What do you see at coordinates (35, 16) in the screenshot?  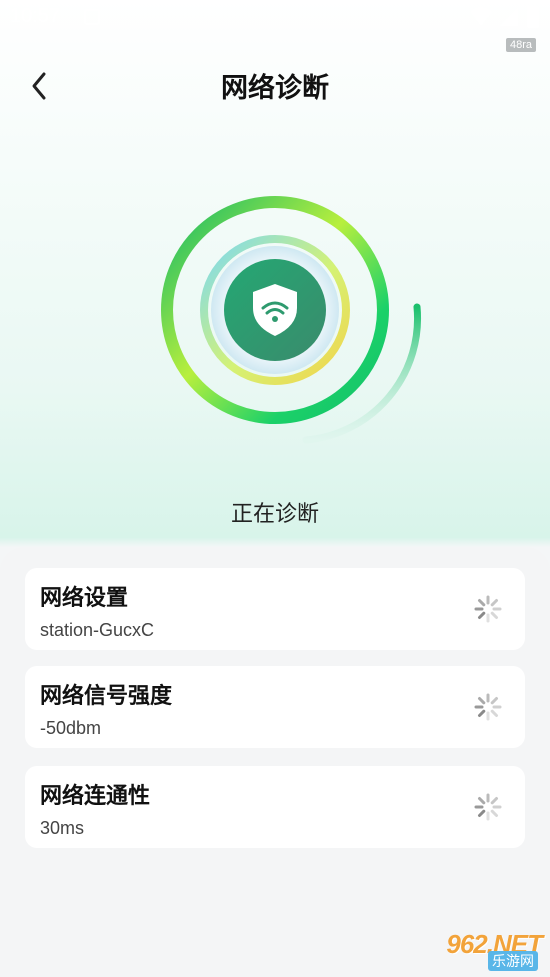 I see `status-time: 10:57` at bounding box center [35, 16].